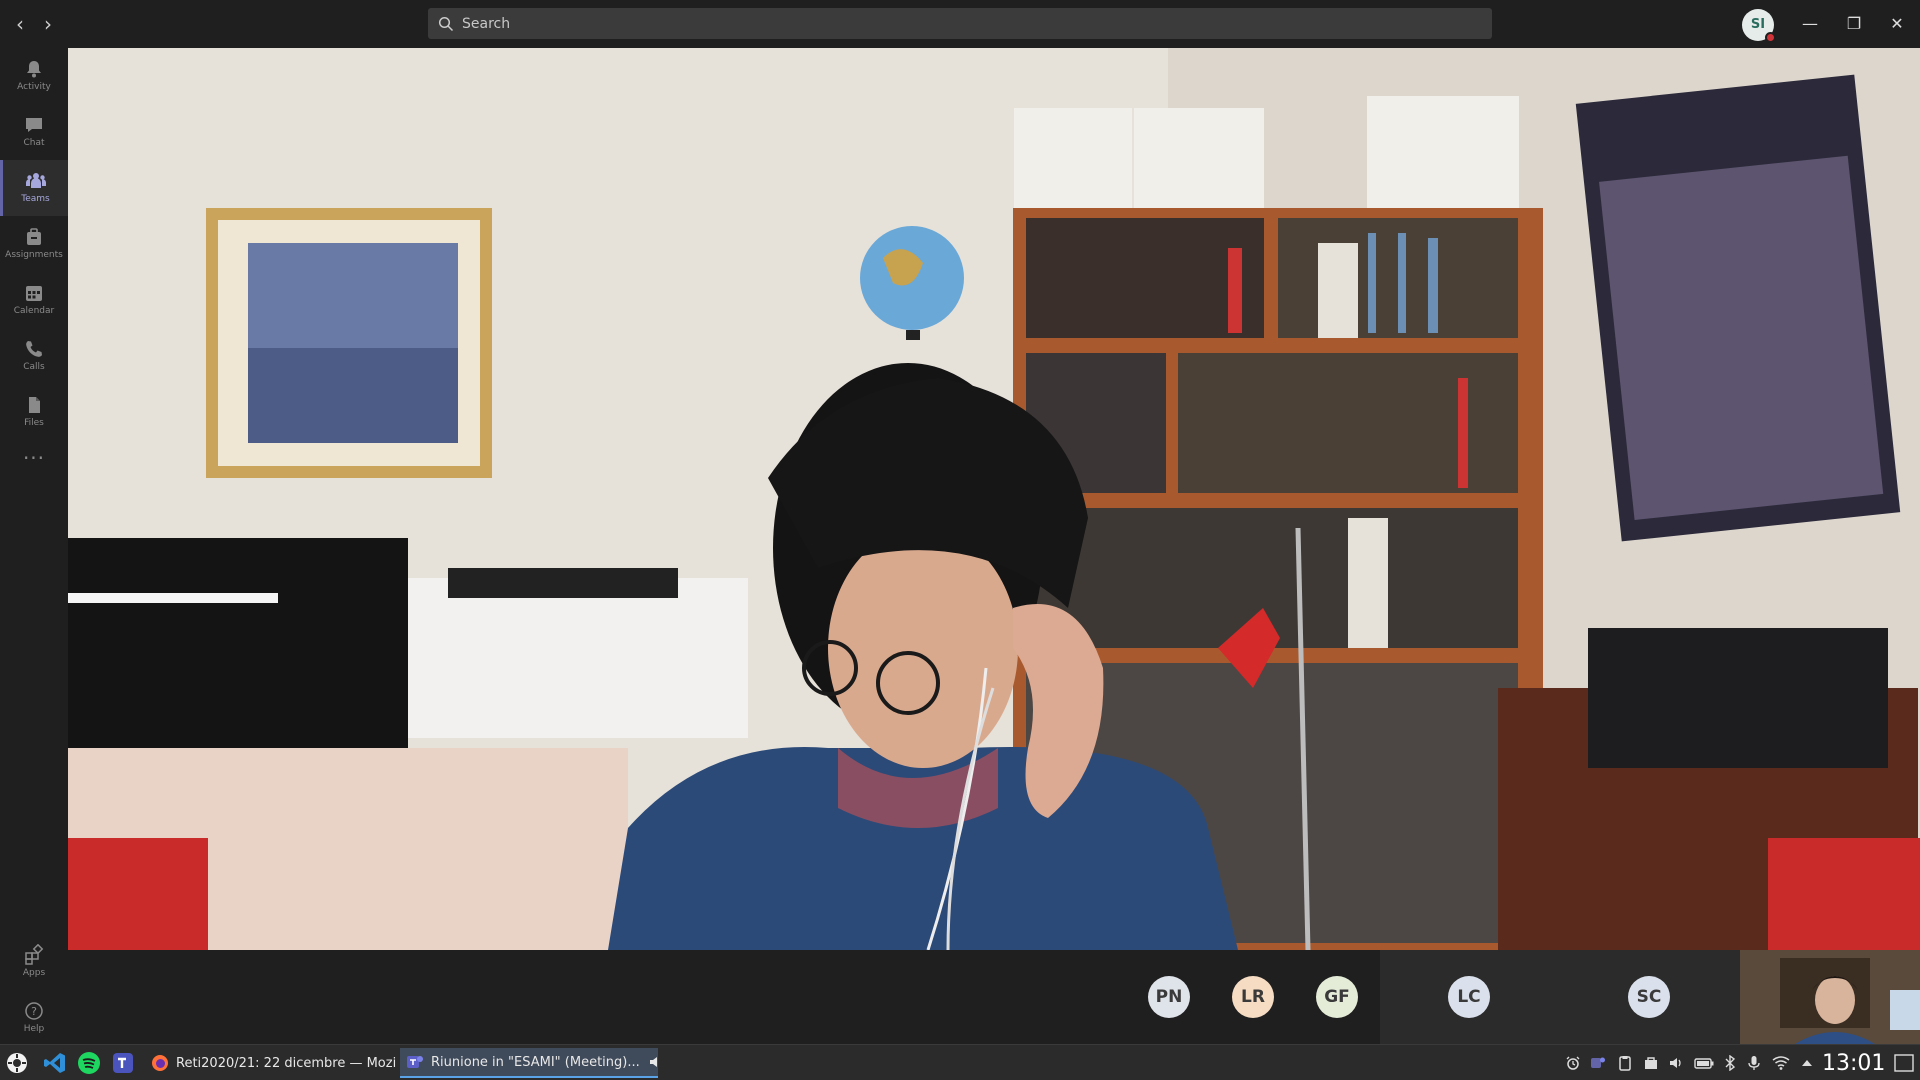 The width and height of the screenshot is (1920, 1080). Describe the element at coordinates (1897, 24) in the screenshot. I see `close-icon: ✕` at that location.